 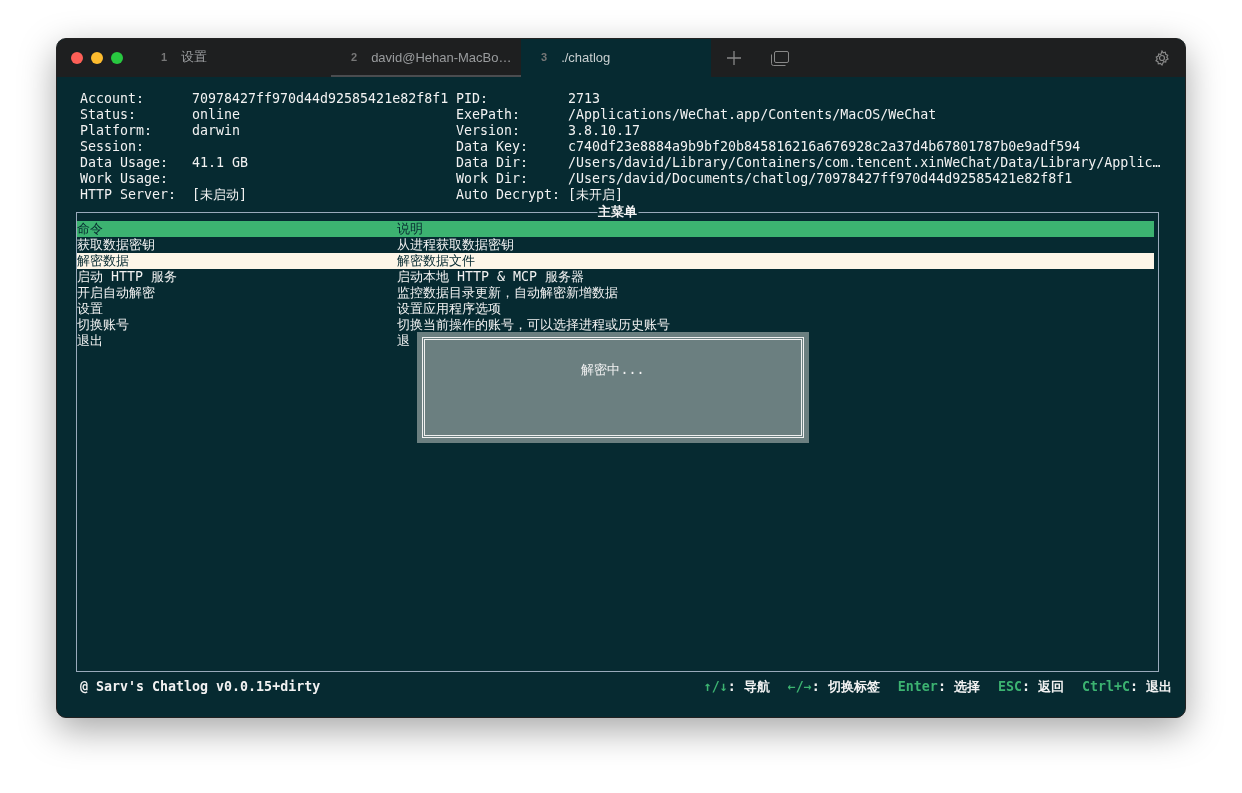 I want to click on info-value: darwin, so click(x=217, y=131).